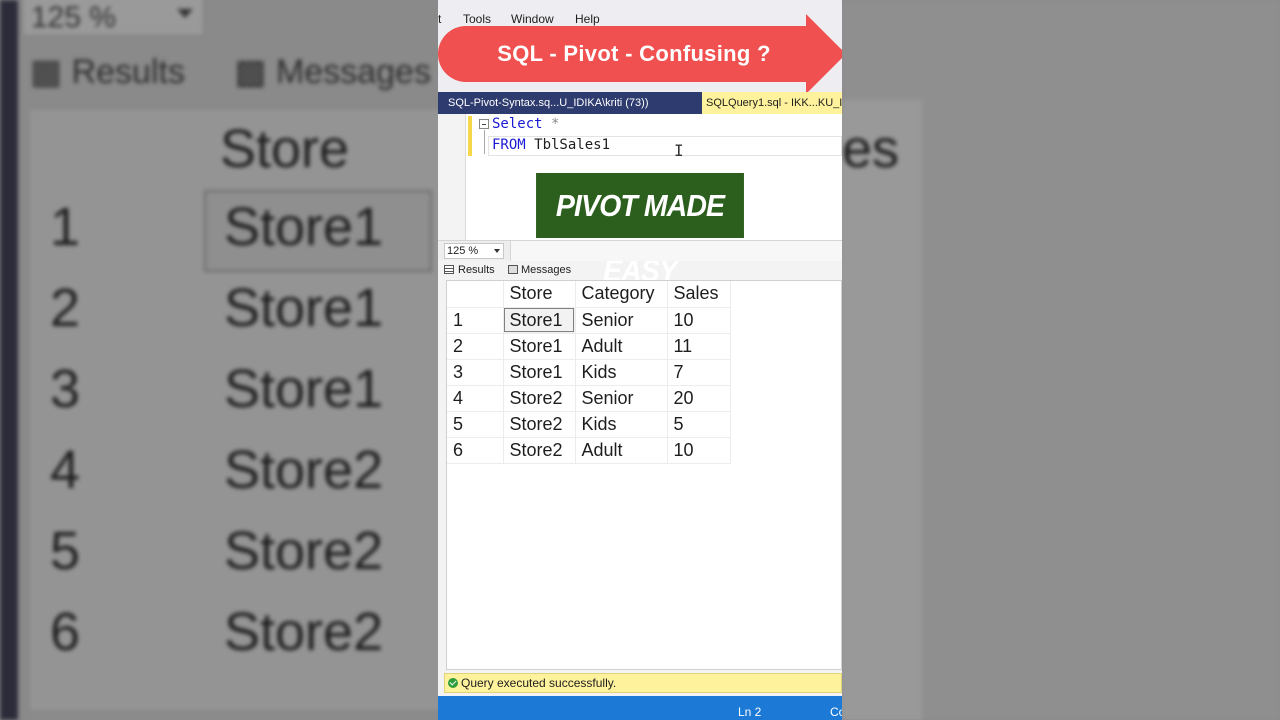 The width and height of the screenshot is (1280, 720). Describe the element at coordinates (475, 398) in the screenshot. I see `row-number-cell: 4` at that location.